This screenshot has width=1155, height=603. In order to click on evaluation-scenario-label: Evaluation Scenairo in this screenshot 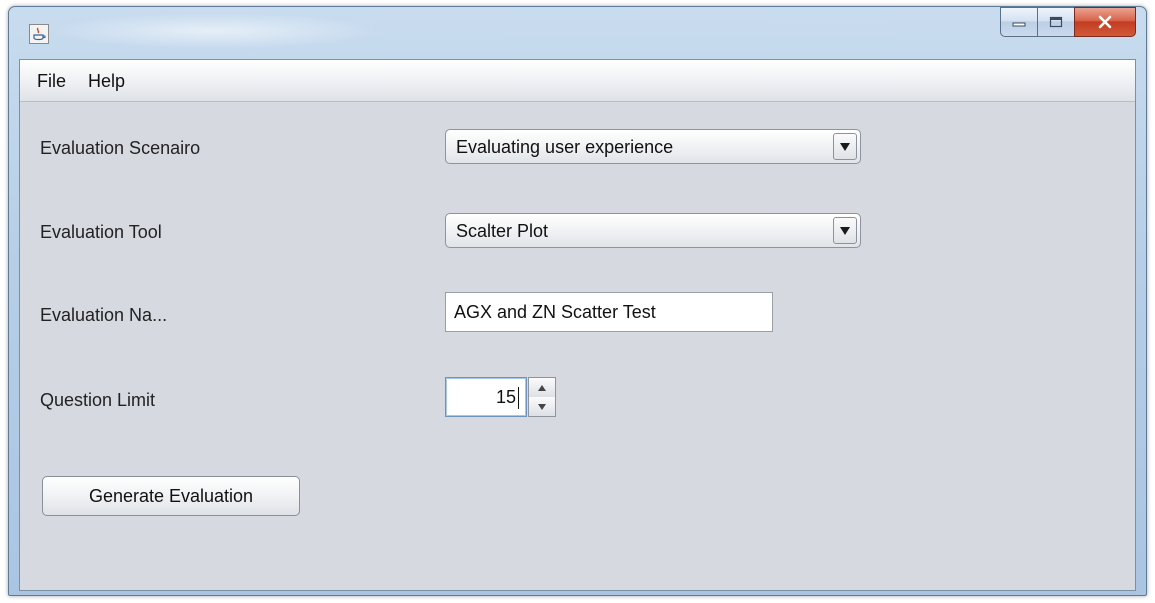, I will do `click(120, 148)`.